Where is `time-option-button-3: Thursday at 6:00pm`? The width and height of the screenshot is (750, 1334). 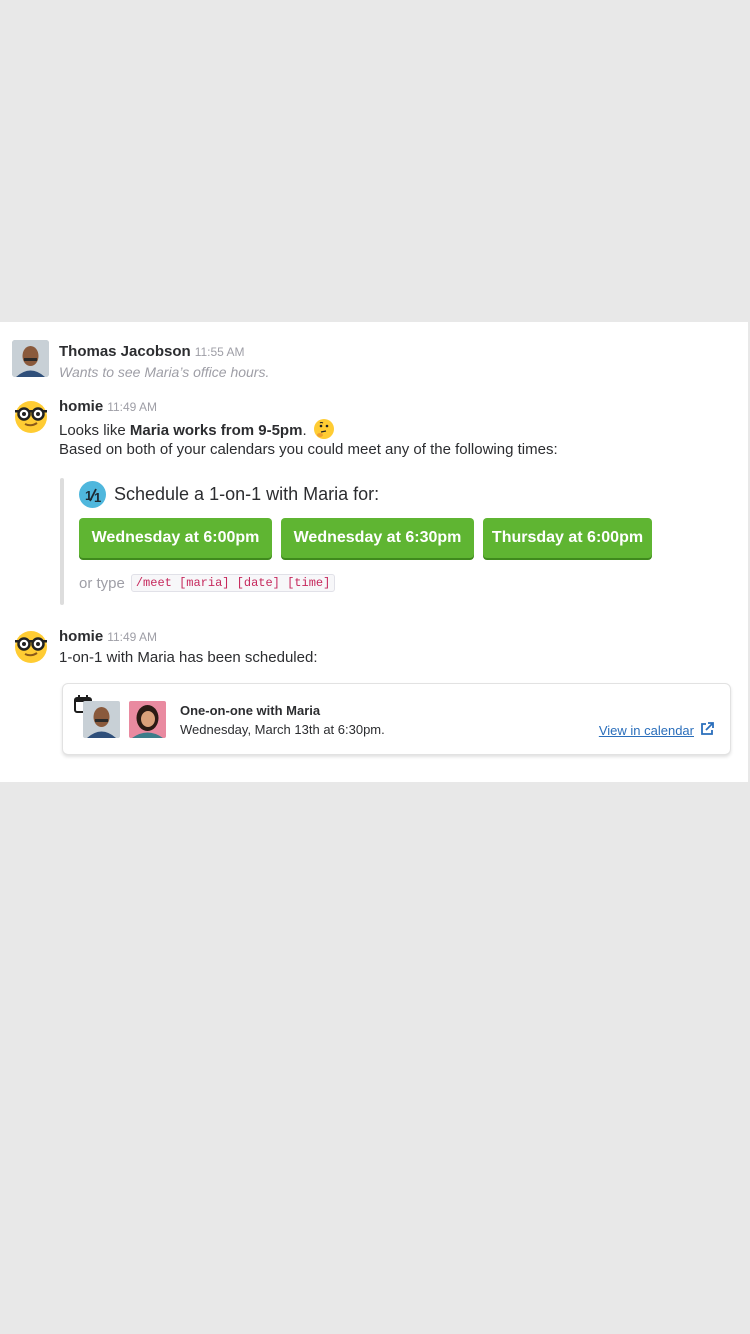
time-option-button-3: Thursday at 6:00pm is located at coordinates (567, 538).